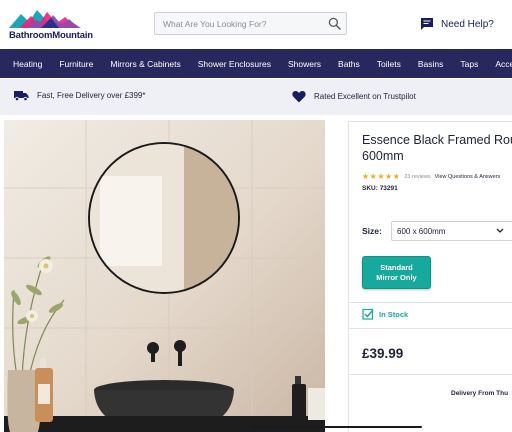 Image resolution: width=512 pixels, height=432 pixels. Describe the element at coordinates (500, 230) in the screenshot. I see `chevron-down-icon` at that location.